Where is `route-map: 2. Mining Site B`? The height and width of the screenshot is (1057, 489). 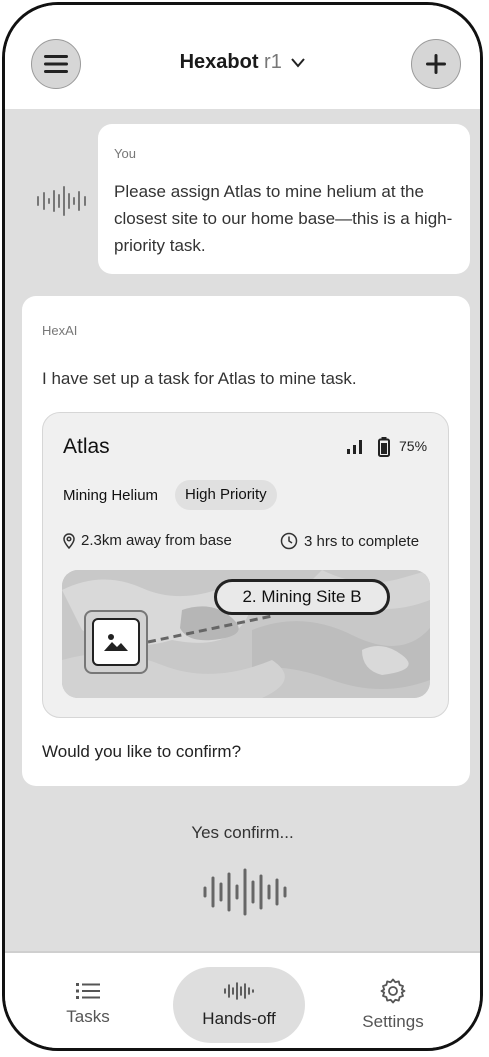
route-map: 2. Mining Site B is located at coordinates (246, 634).